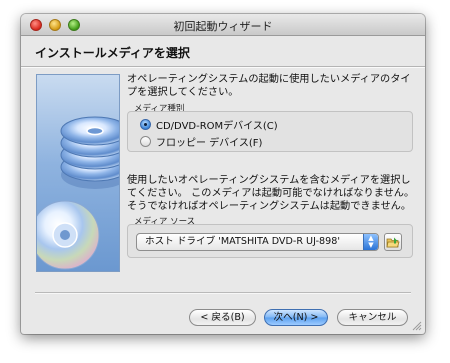 This screenshot has width=450, height=363. Describe the element at coordinates (223, 293) in the screenshot. I see `footer-divider` at that location.